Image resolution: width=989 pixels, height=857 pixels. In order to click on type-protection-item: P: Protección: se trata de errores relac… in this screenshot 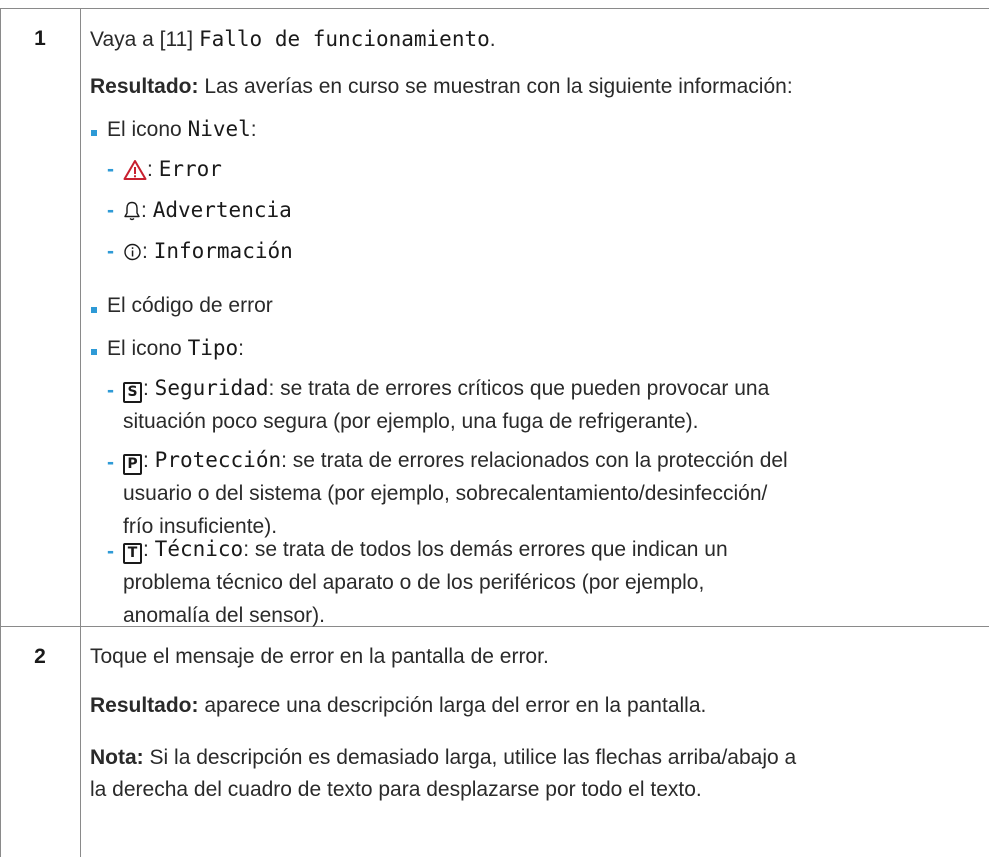, I will do `click(455, 493)`.